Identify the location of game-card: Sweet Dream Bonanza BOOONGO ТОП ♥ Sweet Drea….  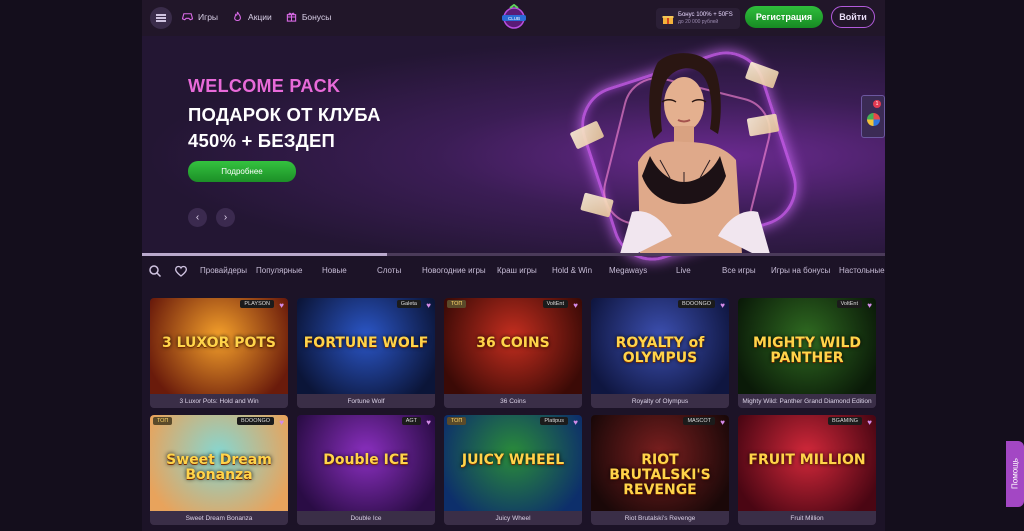
(219, 470).